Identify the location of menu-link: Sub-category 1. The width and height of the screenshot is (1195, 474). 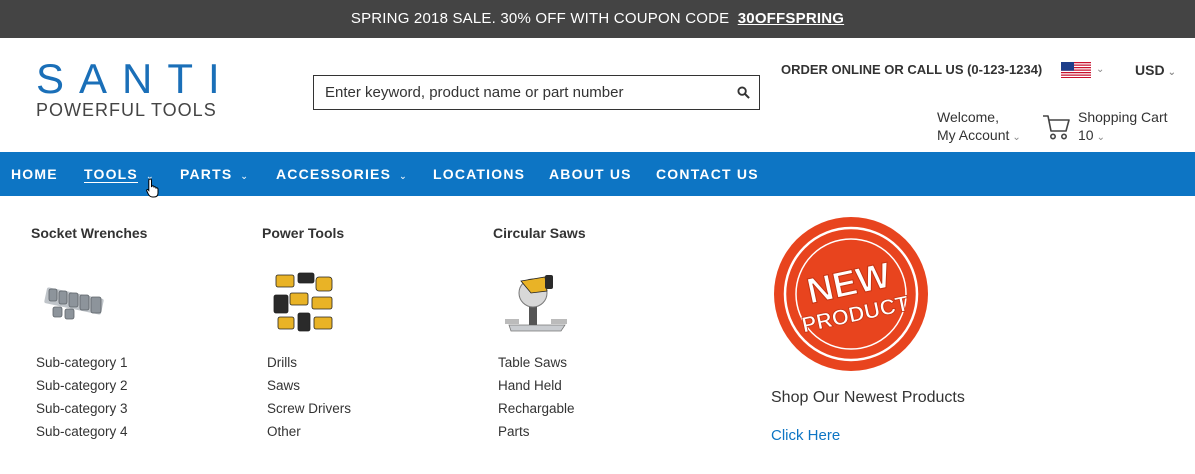
(82, 362).